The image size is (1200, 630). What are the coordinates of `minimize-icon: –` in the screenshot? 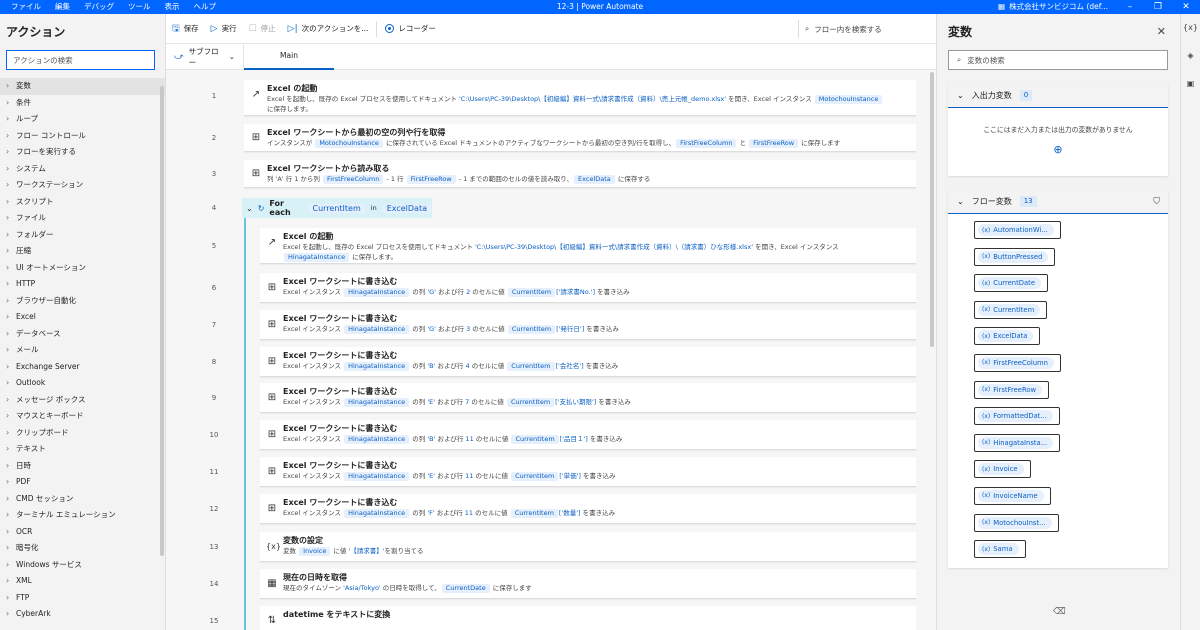 It's located at (1130, 7).